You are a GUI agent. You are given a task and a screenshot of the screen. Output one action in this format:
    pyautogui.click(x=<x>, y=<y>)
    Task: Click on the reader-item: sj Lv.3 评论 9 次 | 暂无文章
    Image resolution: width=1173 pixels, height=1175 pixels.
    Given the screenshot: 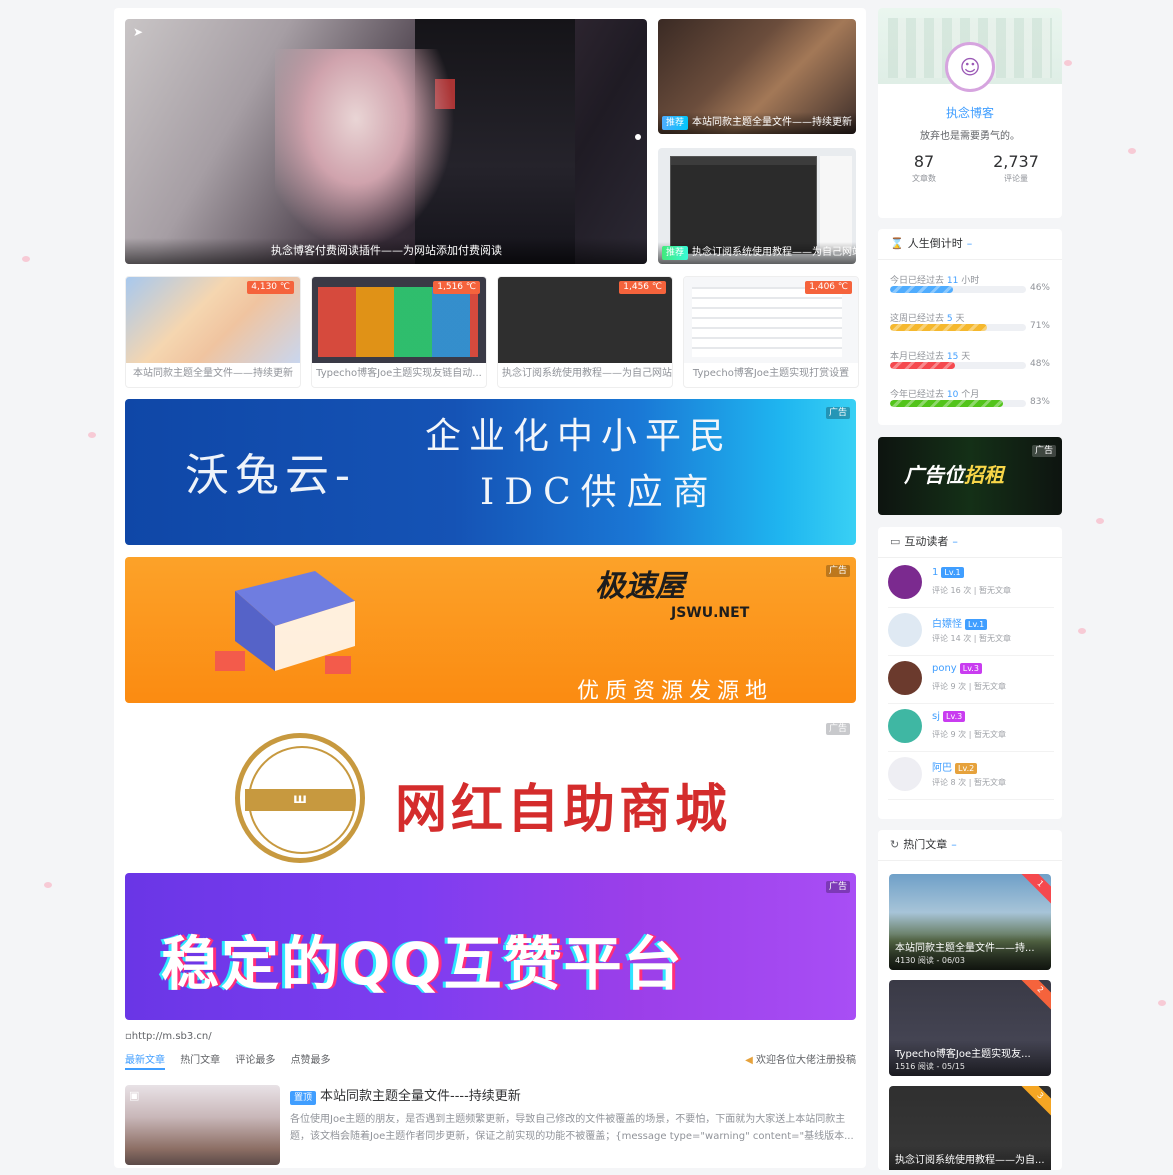 What is the action you would take?
    pyautogui.click(x=971, y=728)
    